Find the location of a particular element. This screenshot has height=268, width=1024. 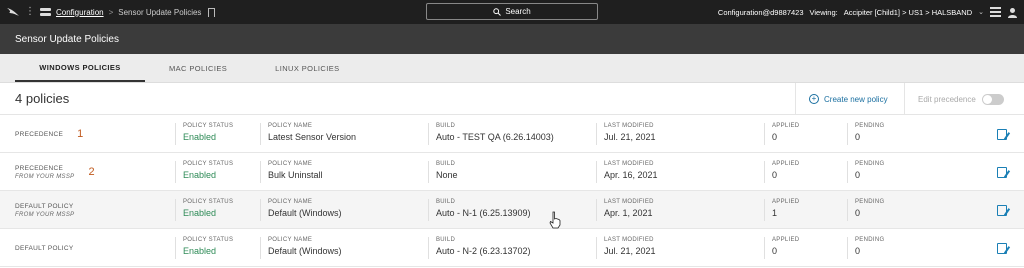

user-account: Configuration@d9887423 is located at coordinates (761, 12).